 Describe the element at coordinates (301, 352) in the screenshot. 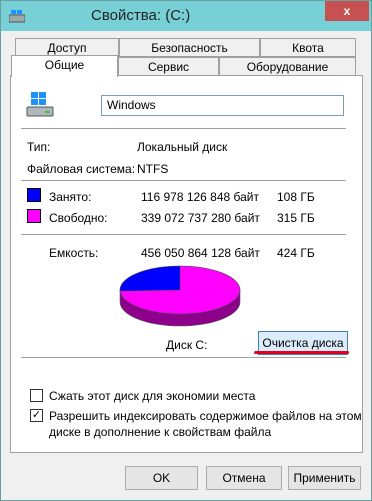

I see `highlight-underline` at that location.